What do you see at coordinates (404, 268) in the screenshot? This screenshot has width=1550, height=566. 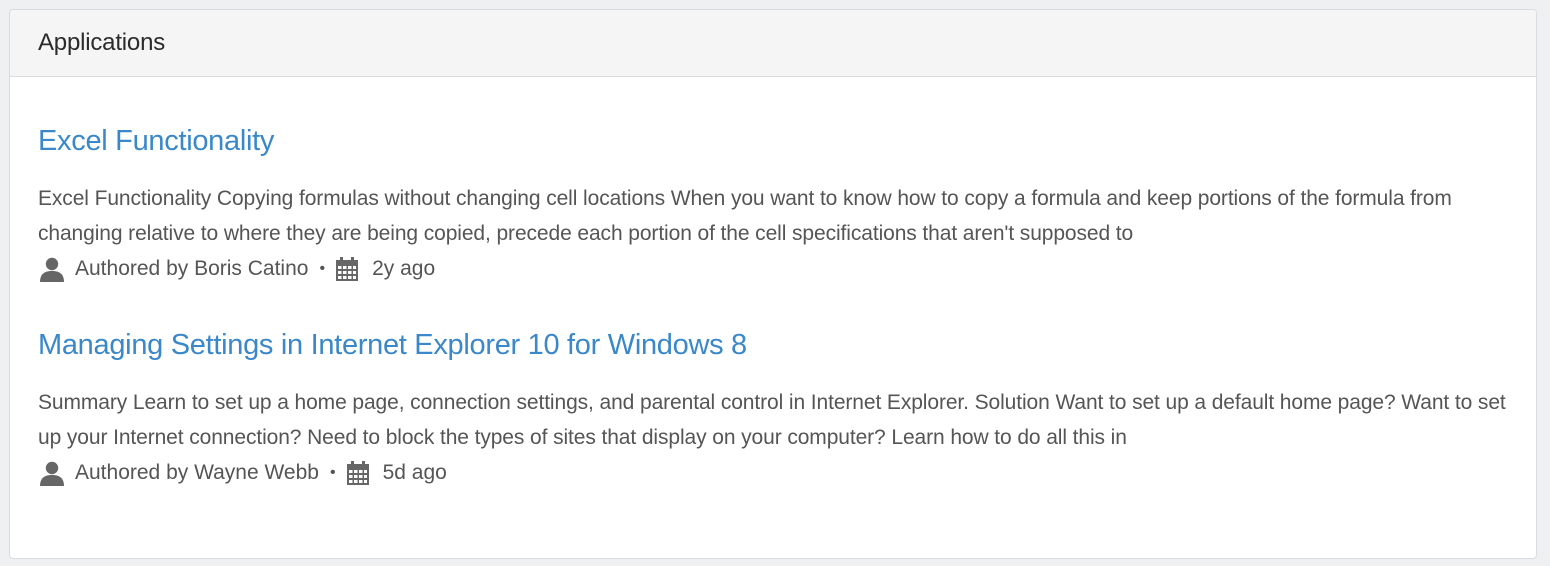 I see `article-time: 2y ago` at bounding box center [404, 268].